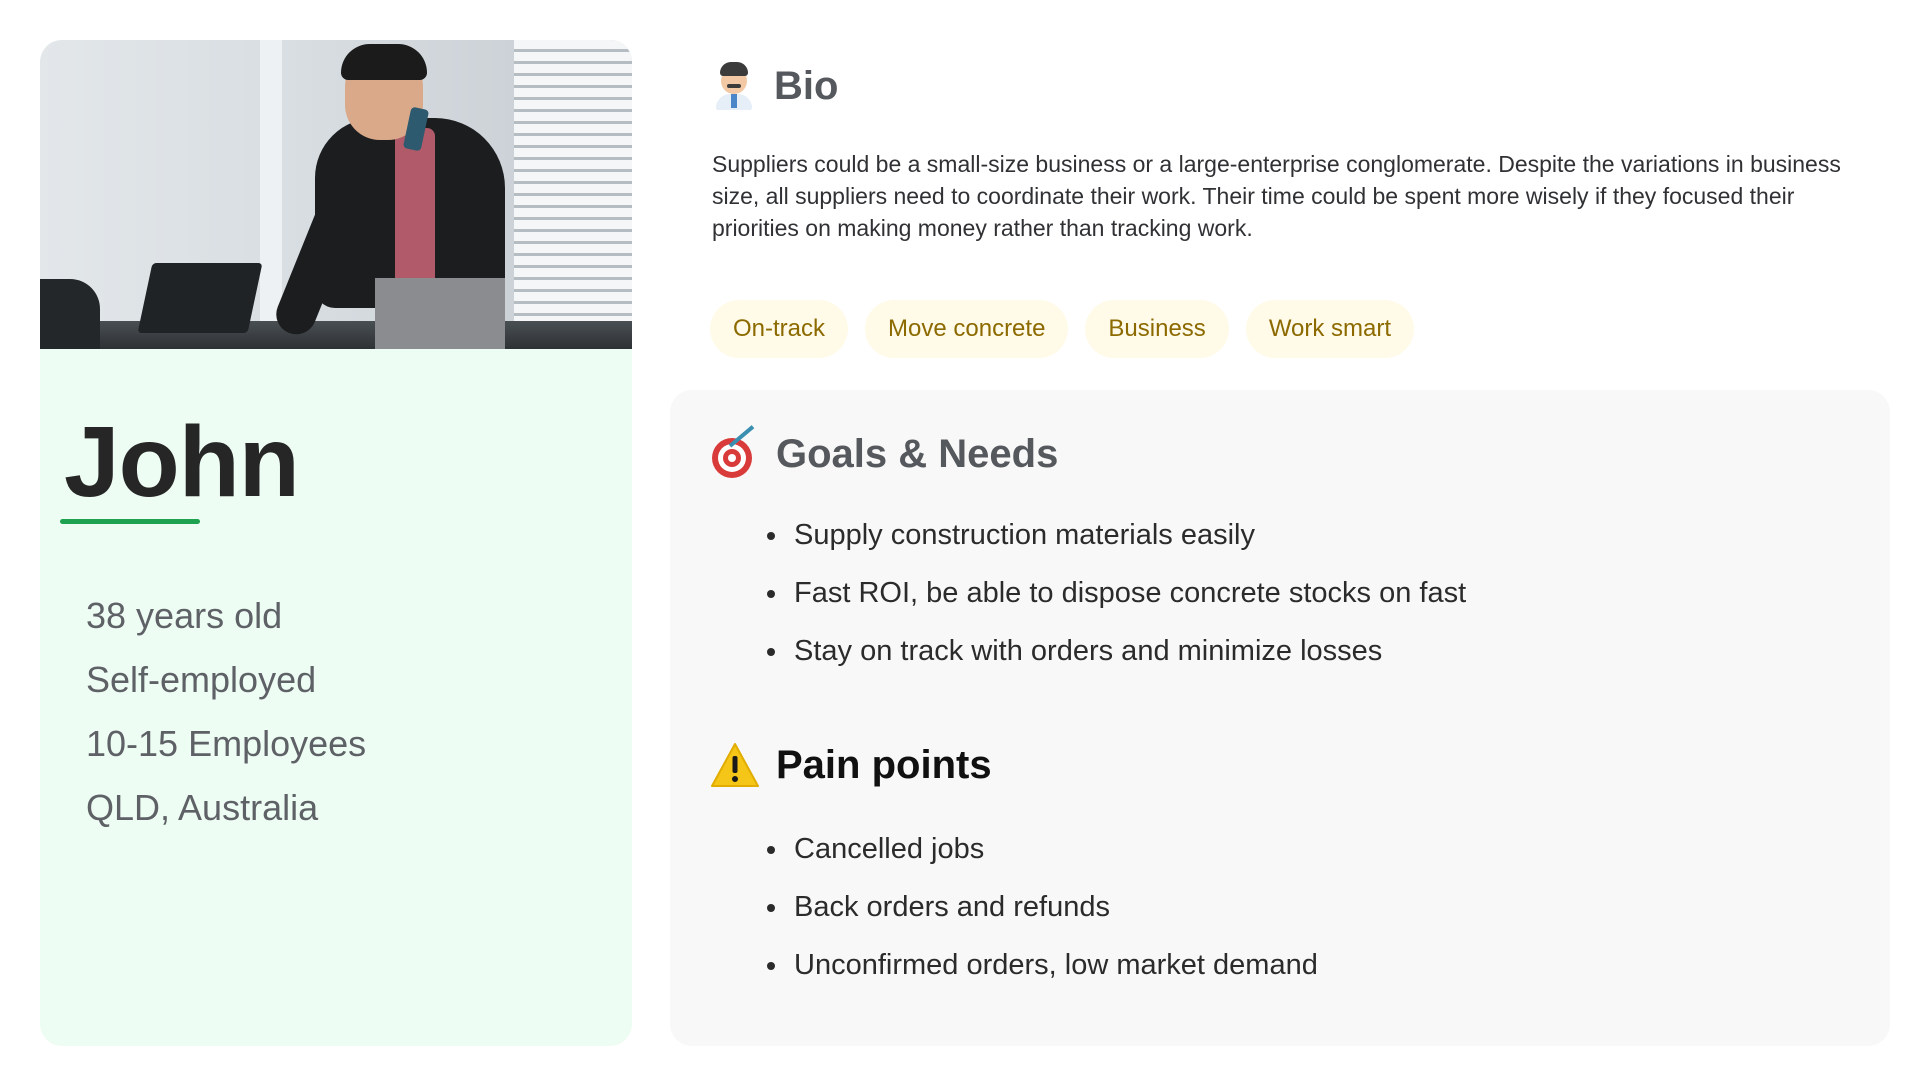 The image size is (1920, 1080). Describe the element at coordinates (226, 743) in the screenshot. I see `fact-employees: 10-15 Employees` at that location.